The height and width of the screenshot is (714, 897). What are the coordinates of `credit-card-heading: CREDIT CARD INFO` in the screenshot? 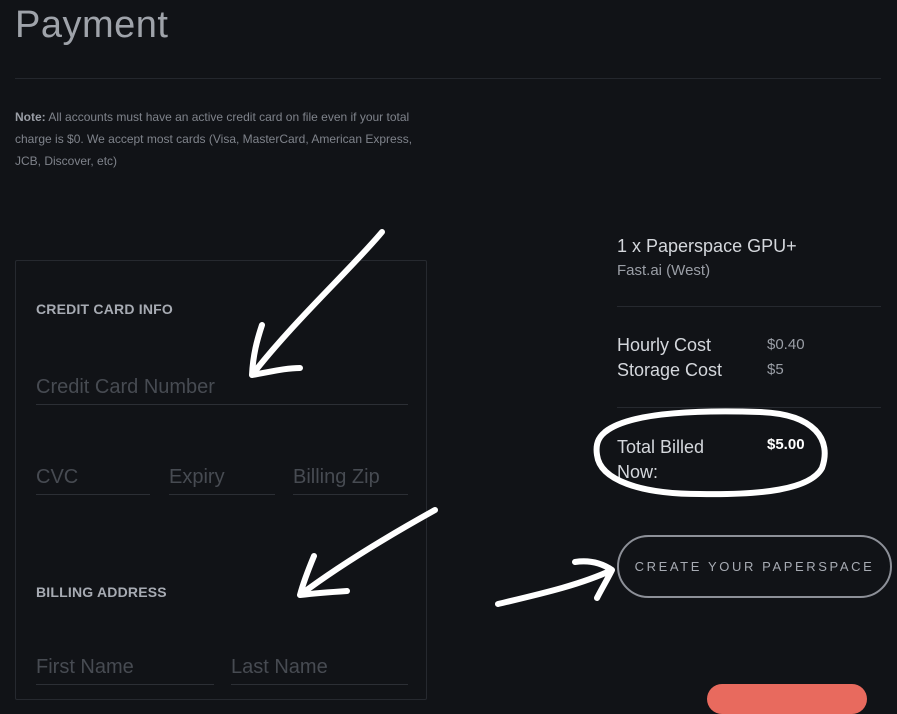 It's located at (104, 309).